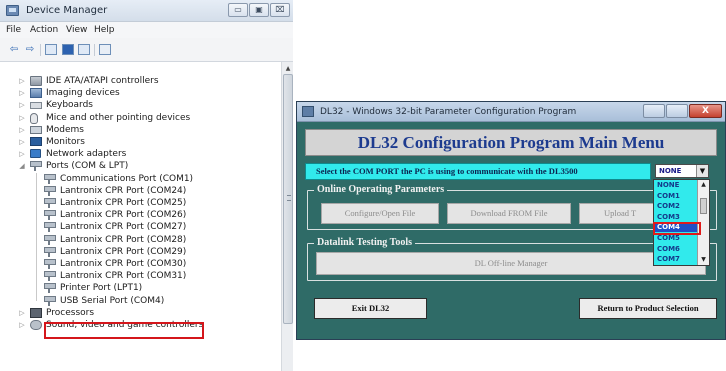 This screenshot has width=726, height=371. I want to click on dl32-close-button: X, so click(705, 111).